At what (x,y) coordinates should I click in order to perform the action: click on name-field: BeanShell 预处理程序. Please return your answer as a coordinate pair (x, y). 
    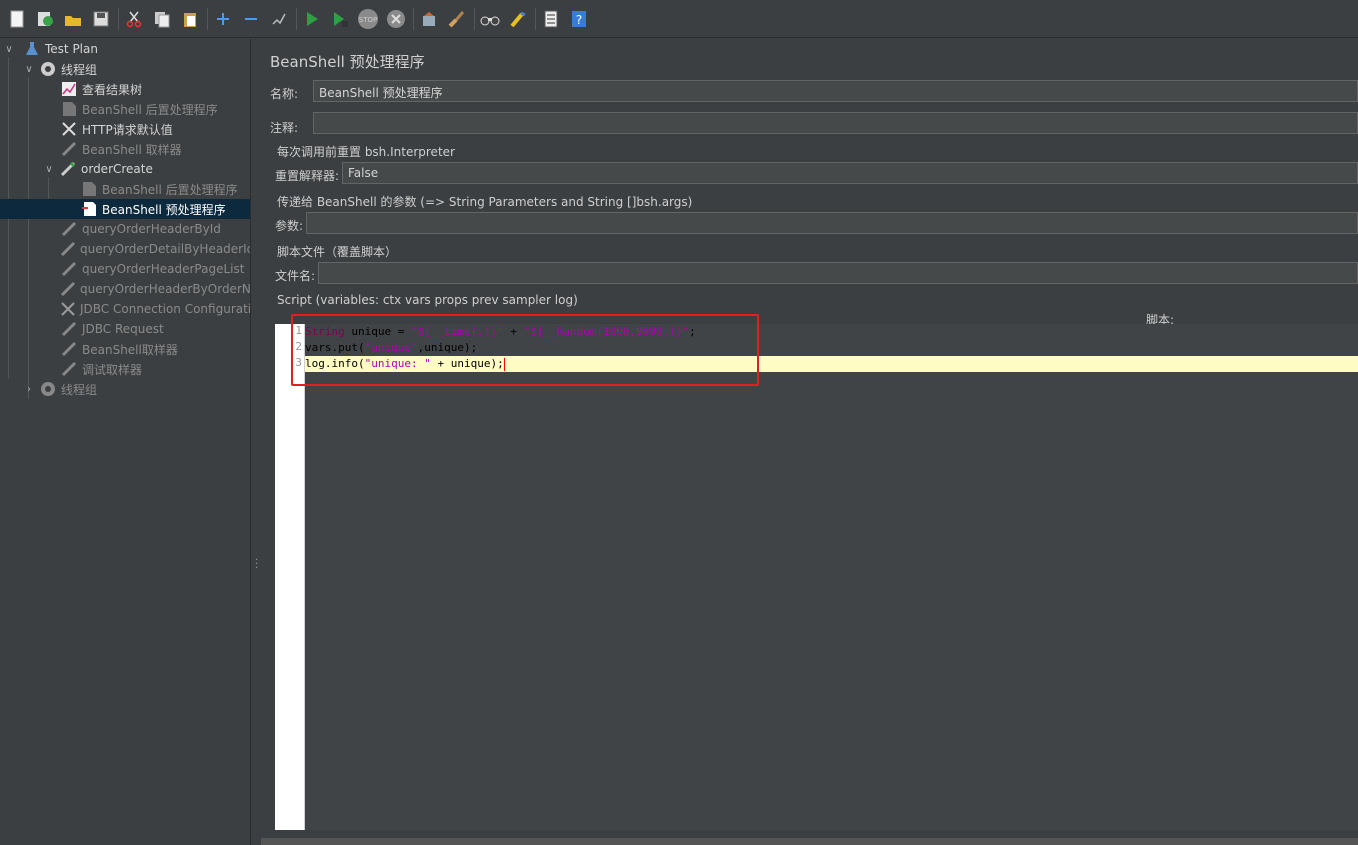
    Looking at the image, I should click on (835, 91).